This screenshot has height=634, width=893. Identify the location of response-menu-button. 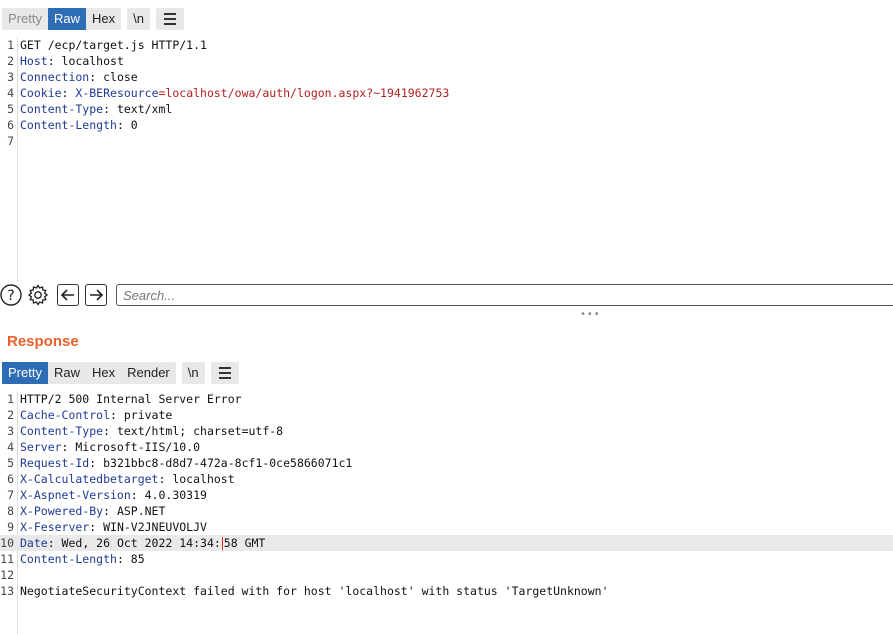
(224, 373).